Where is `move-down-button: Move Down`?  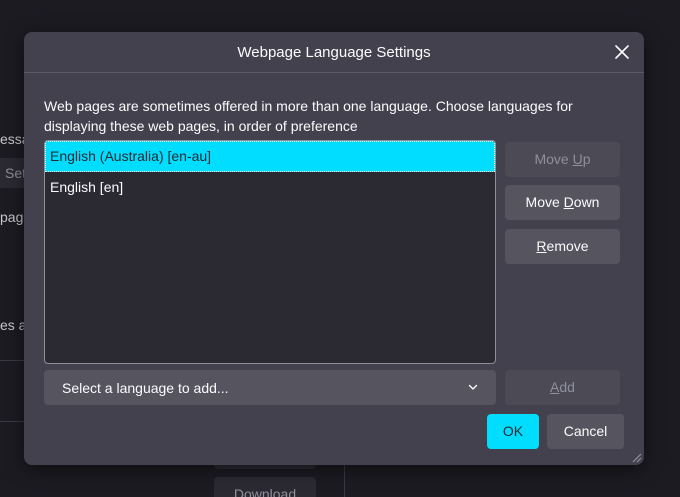
move-down-button: Move Down is located at coordinates (562, 202).